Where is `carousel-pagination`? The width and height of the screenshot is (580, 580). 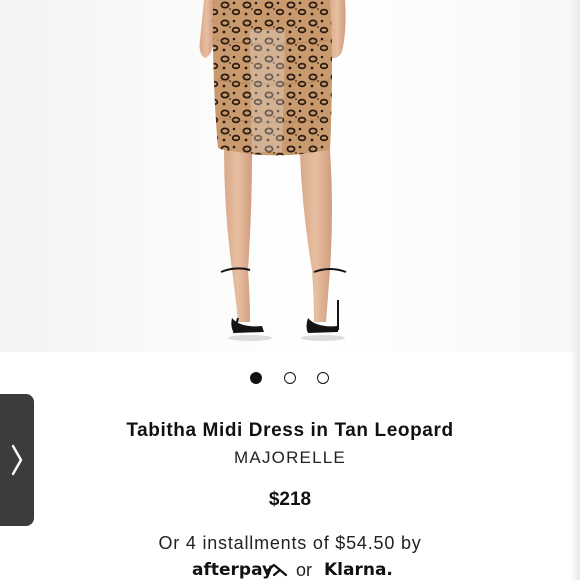 carousel-pagination is located at coordinates (290, 379).